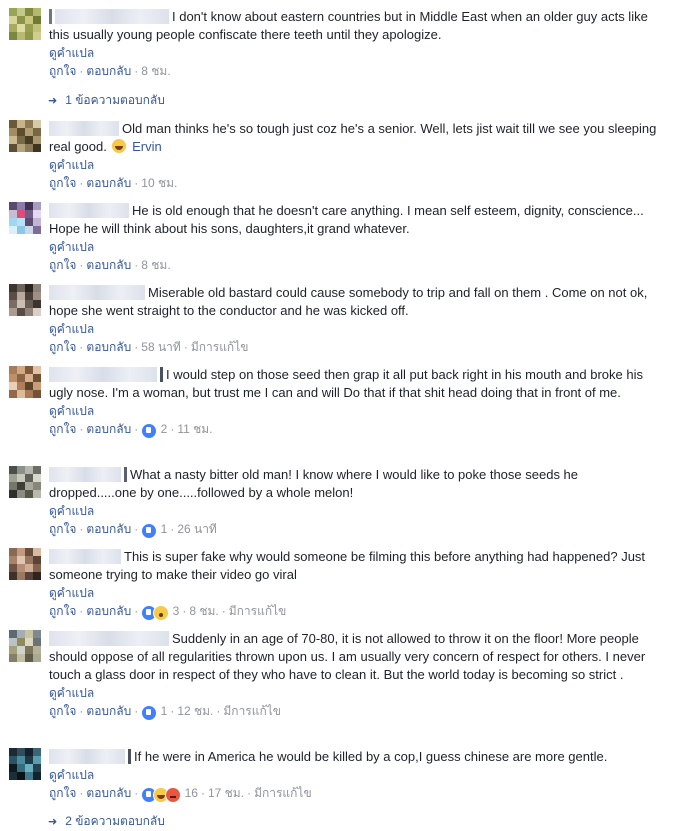  What do you see at coordinates (195, 711) in the screenshot?
I see `timestamp: 12 ชม.` at bounding box center [195, 711].